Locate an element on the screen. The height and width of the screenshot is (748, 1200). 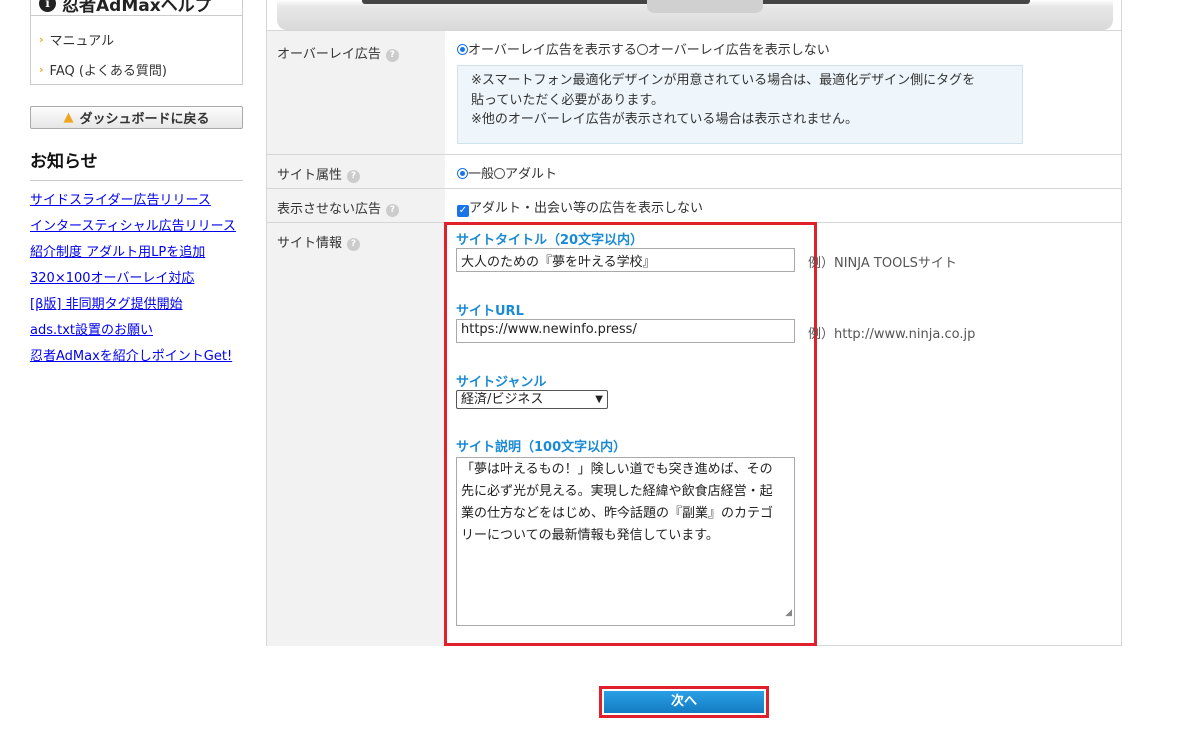
news-item: サイドスライダー広告リリース is located at coordinates (136, 201).